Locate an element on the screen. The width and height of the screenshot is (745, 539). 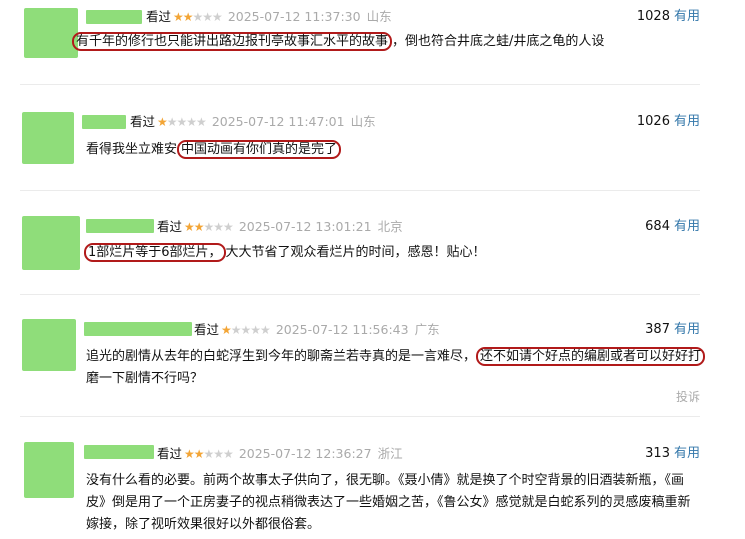
comment-content: 看得我坐立难安 中国动画有你们真的是完了 is located at coordinates (396, 150).